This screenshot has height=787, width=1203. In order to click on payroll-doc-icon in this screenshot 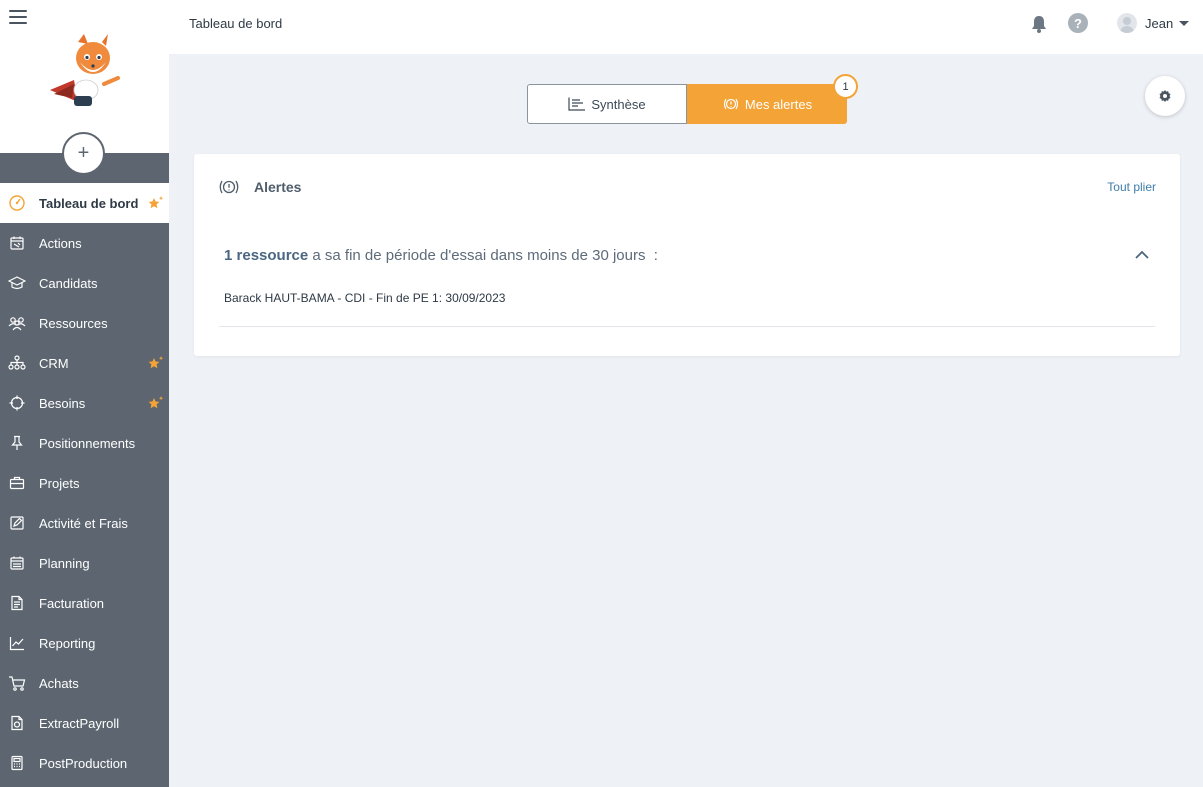, I will do `click(17, 723)`.